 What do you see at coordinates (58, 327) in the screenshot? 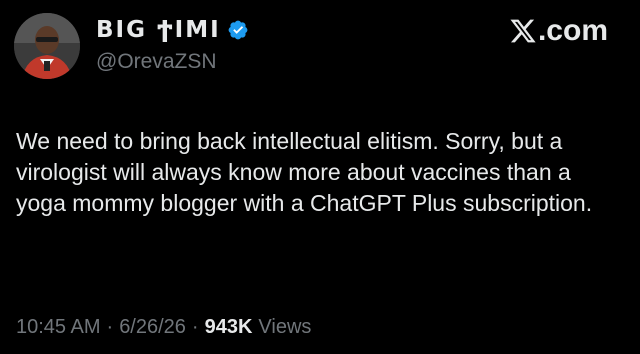
I see `tweet-time: 10:45 AM` at bounding box center [58, 327].